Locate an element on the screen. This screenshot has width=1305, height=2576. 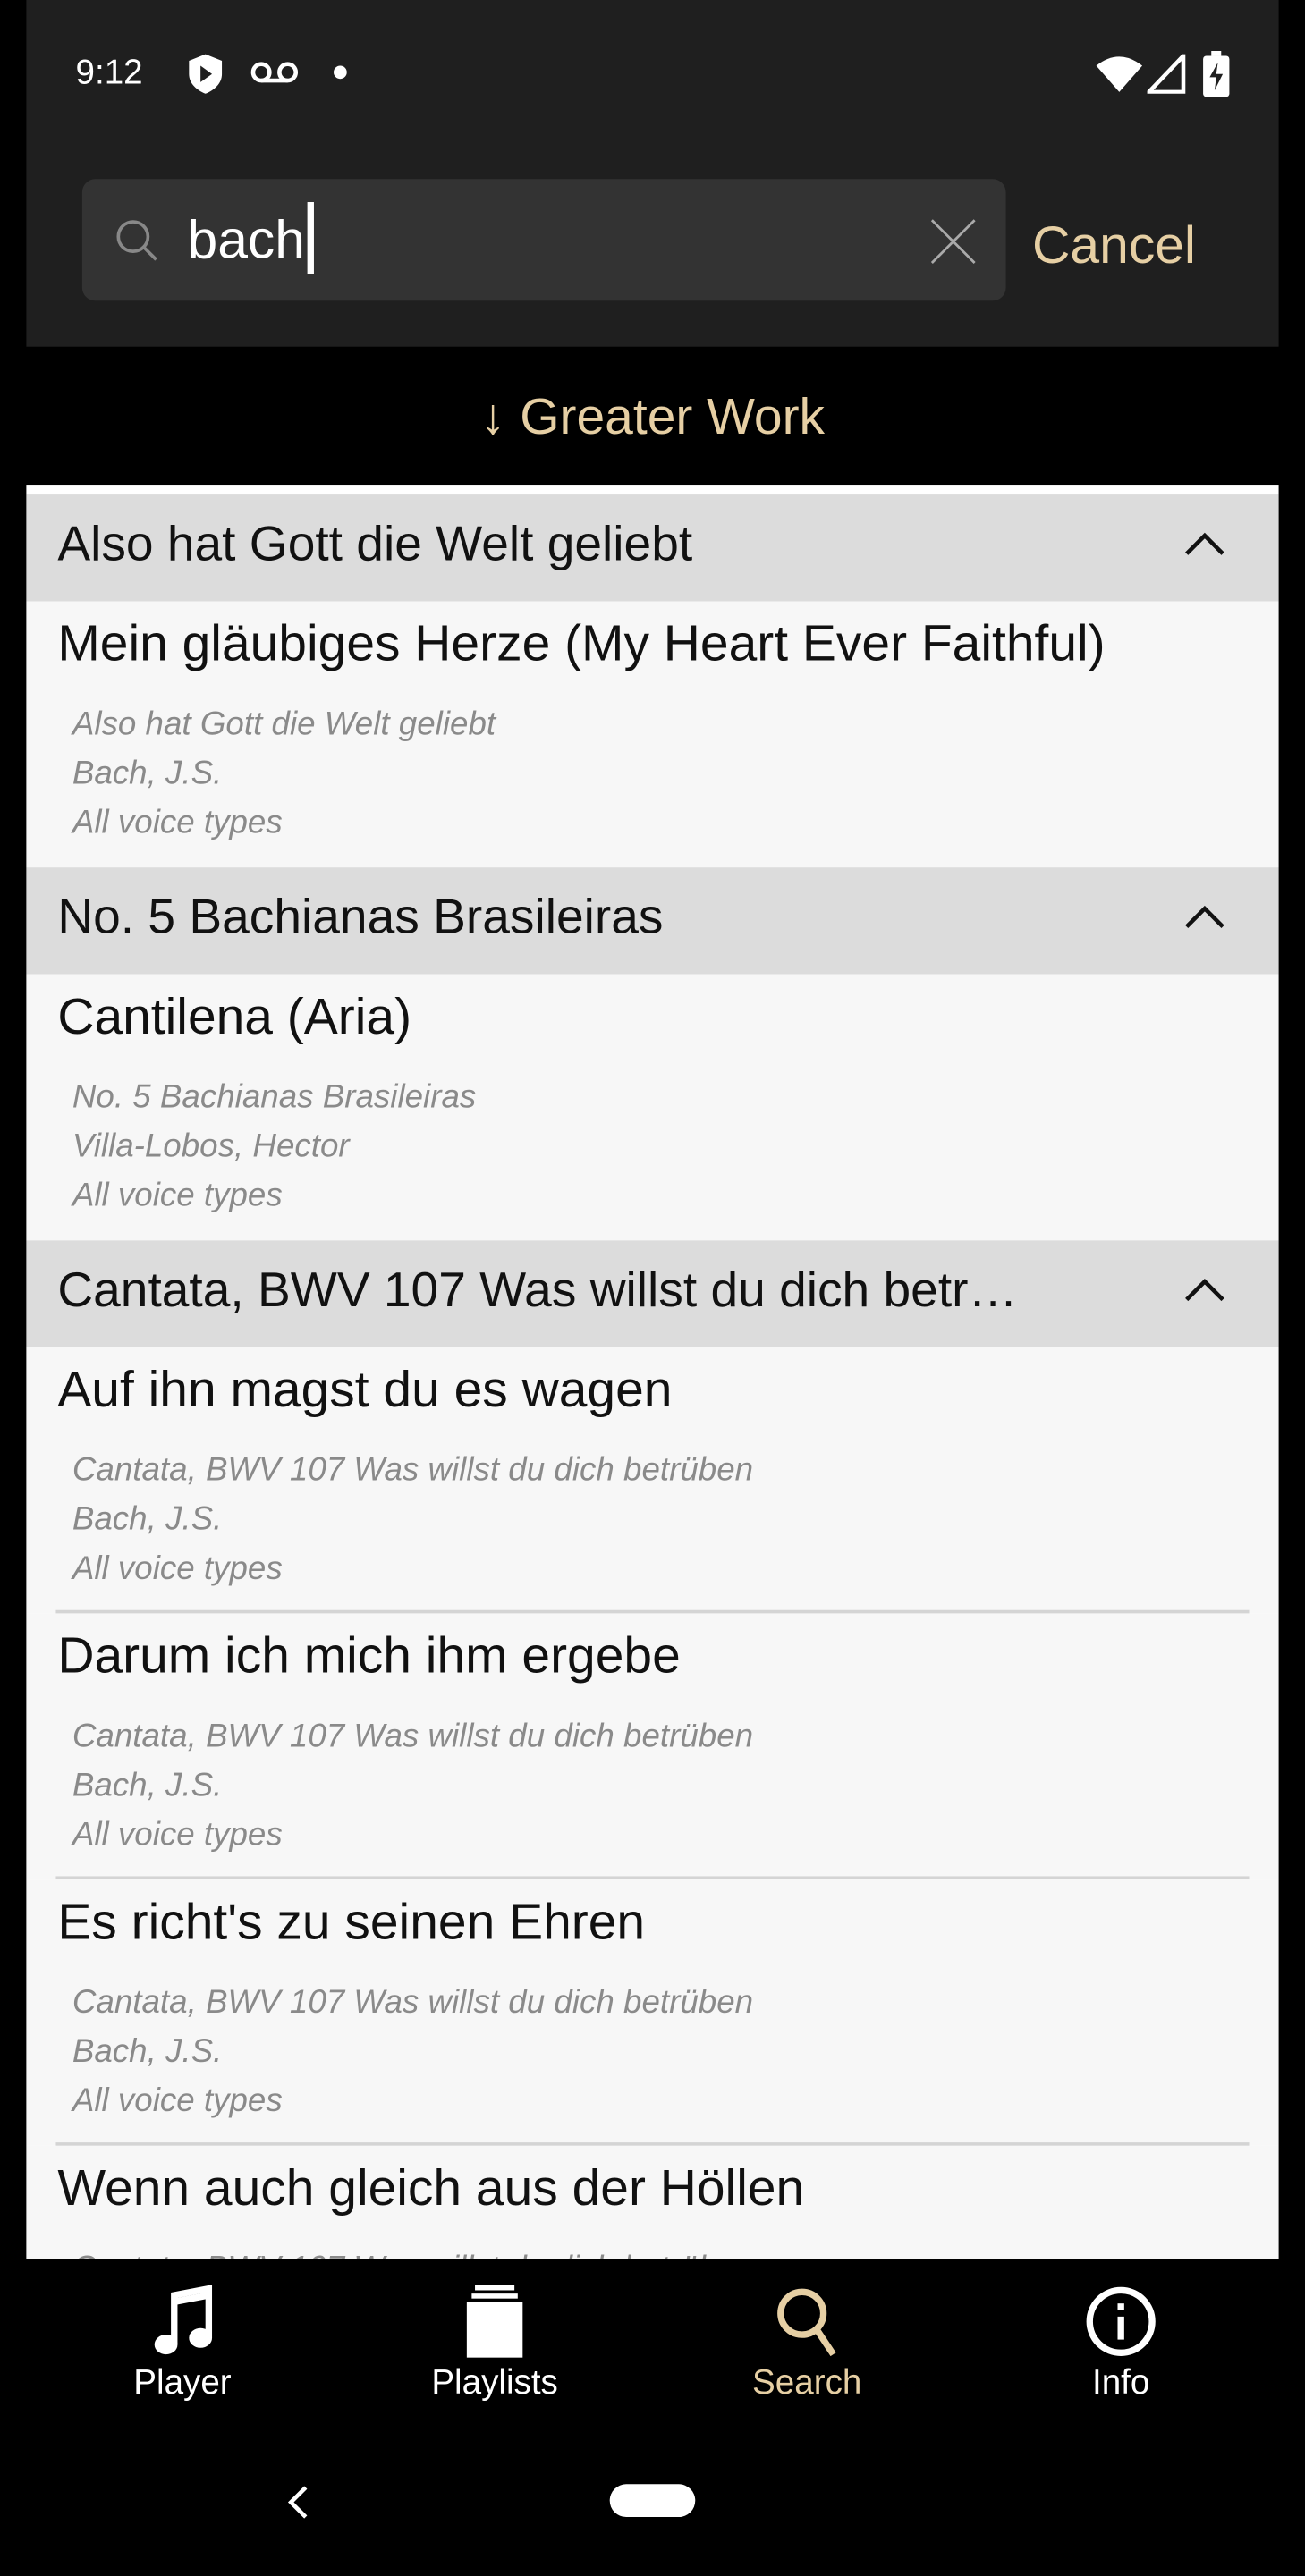
bottom-nav: Player Playlists Search Info is located at coordinates (652, 2417).